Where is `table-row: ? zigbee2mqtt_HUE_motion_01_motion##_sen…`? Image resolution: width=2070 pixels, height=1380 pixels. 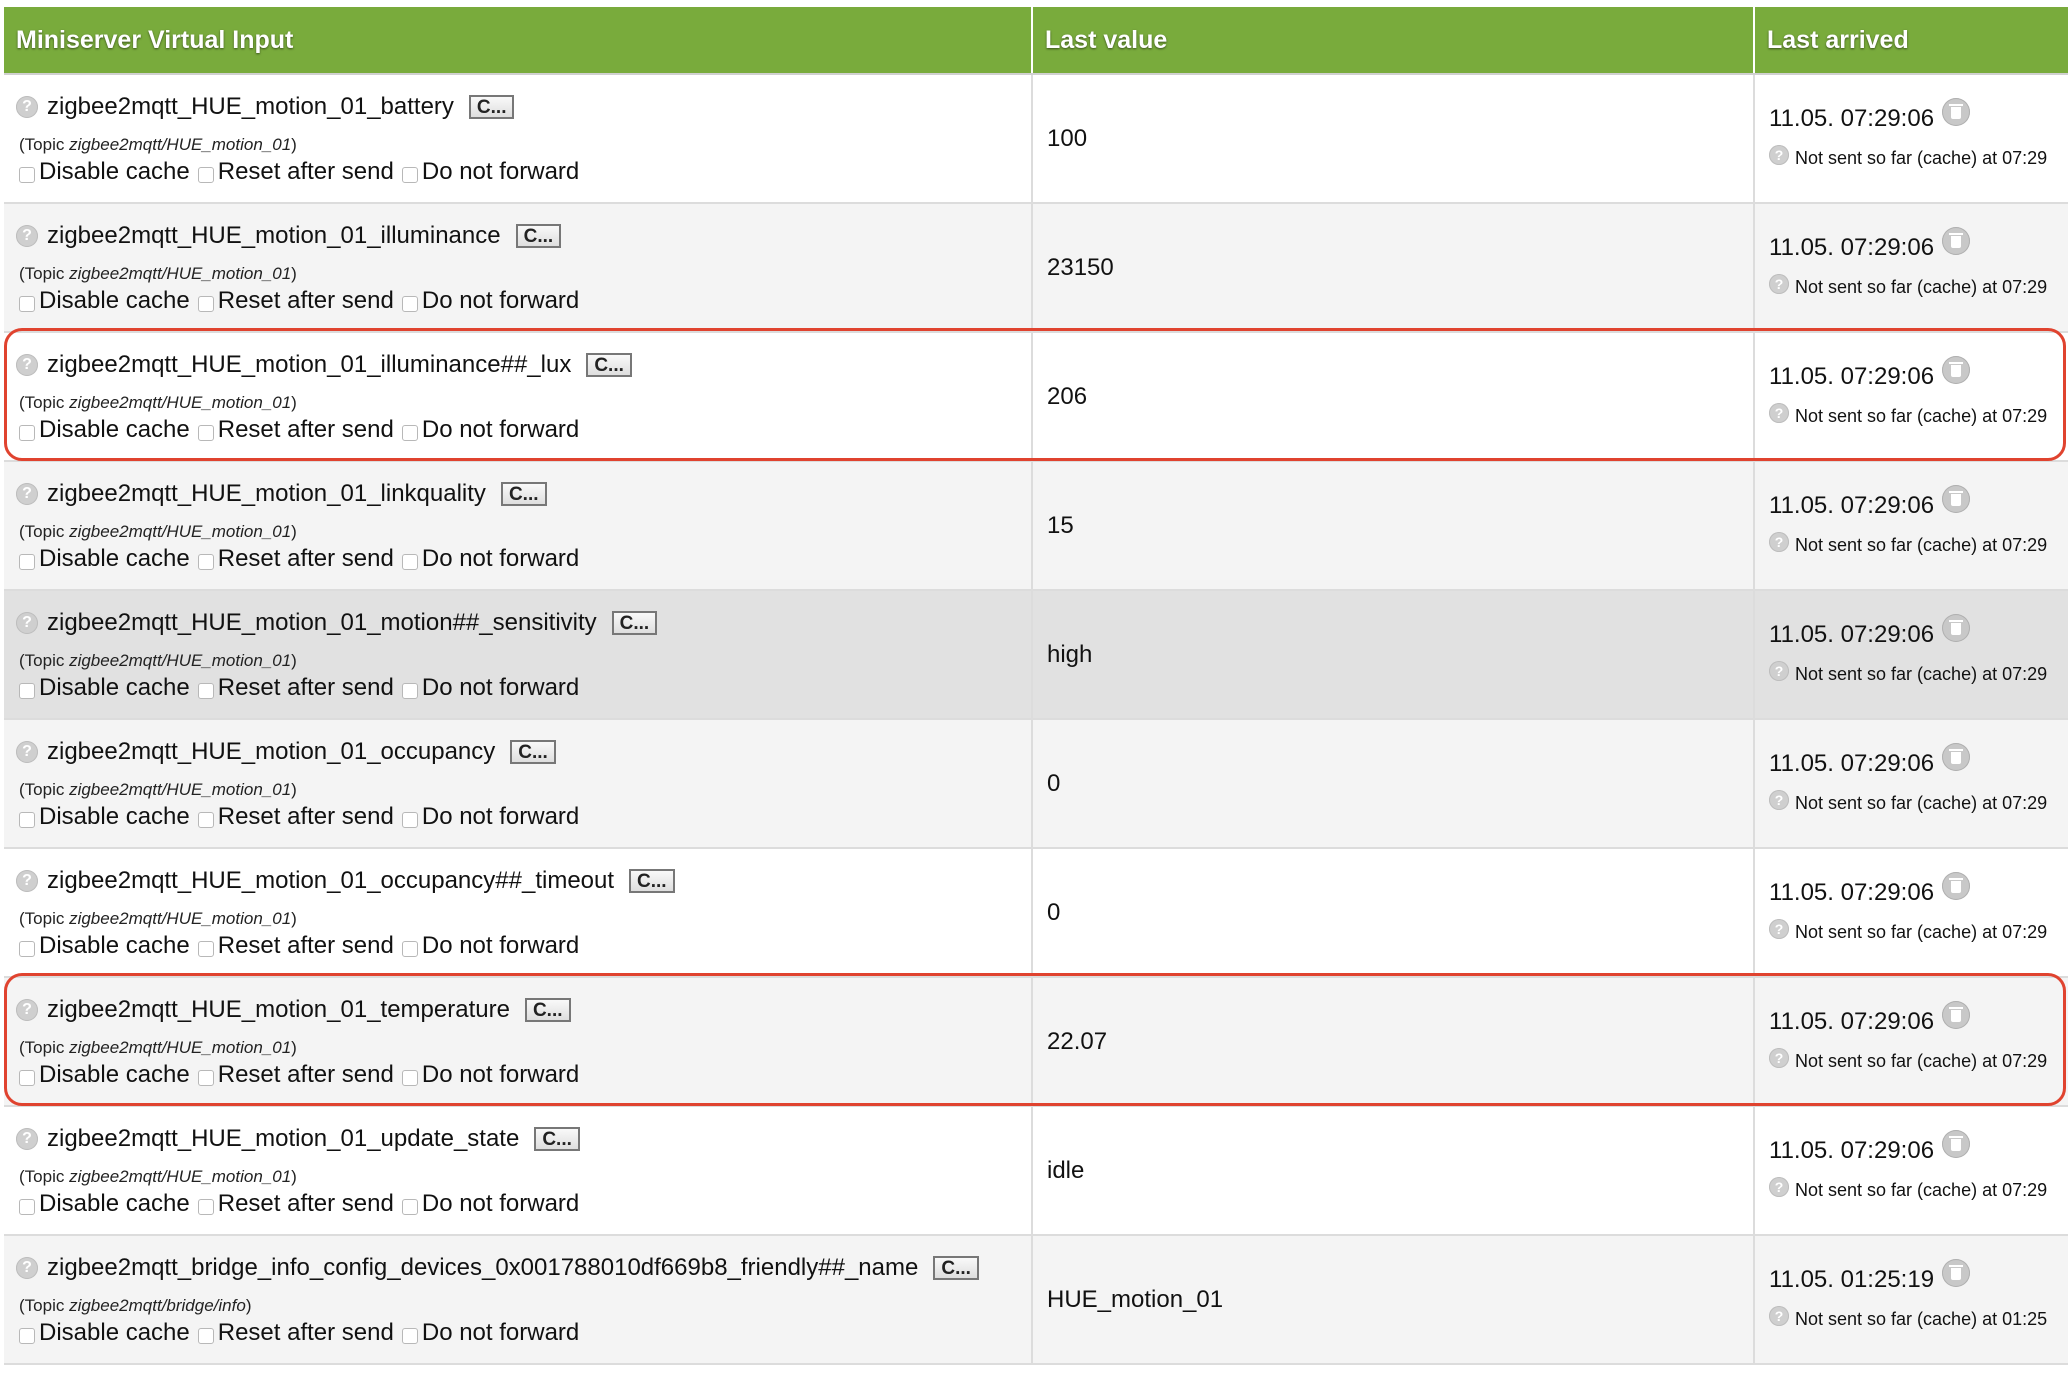
table-row: ? zigbee2mqtt_HUE_motion_01_motion##_sen… is located at coordinates (1036, 655).